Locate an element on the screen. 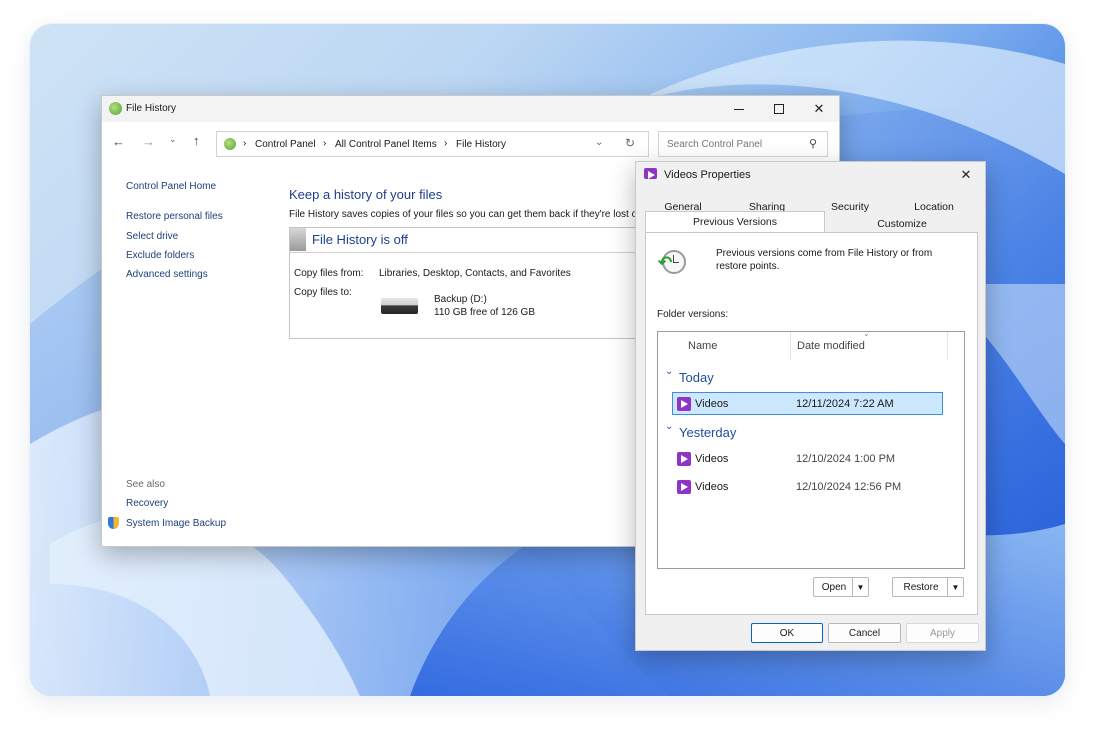 The width and height of the screenshot is (1095, 732). status-color-bar is located at coordinates (298, 239).